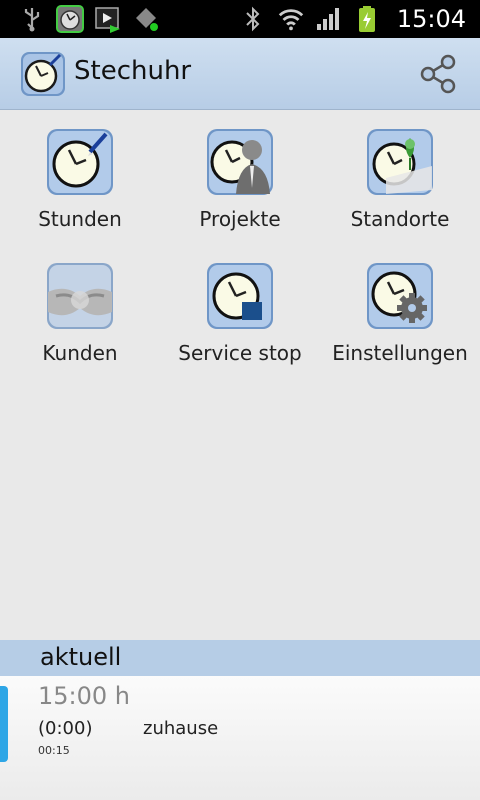 This screenshot has width=480, height=800. What do you see at coordinates (291, 19) in the screenshot?
I see `wifi-icon` at bounding box center [291, 19].